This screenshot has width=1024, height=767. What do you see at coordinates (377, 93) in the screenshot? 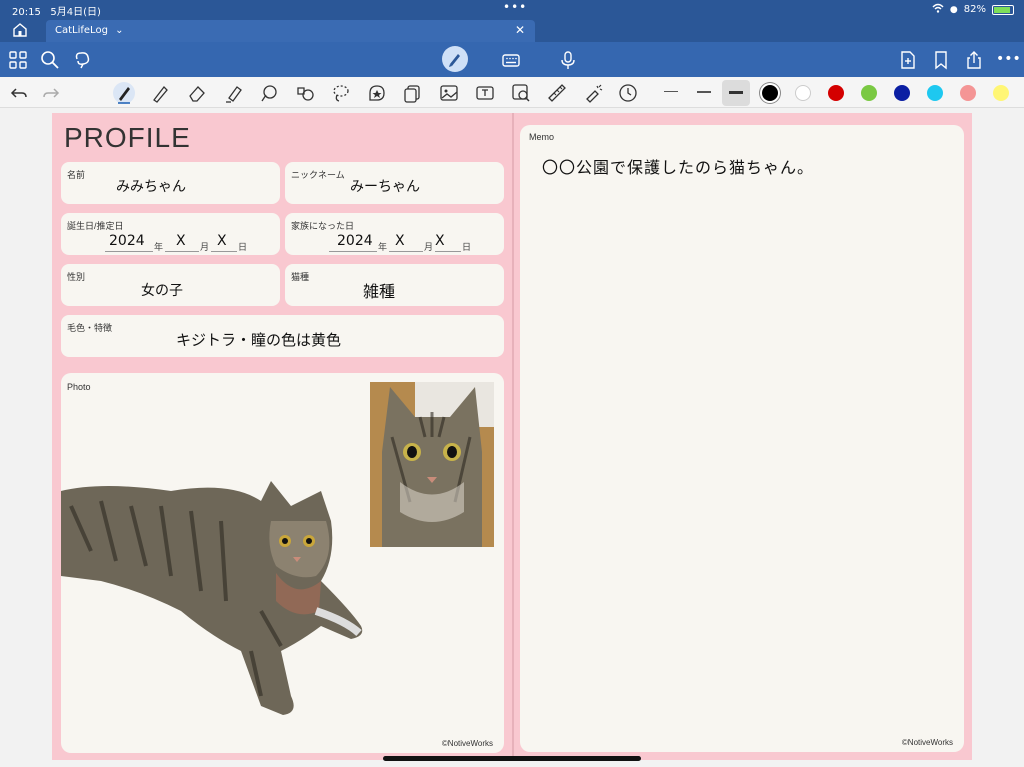
I see `sticker-icon` at bounding box center [377, 93].